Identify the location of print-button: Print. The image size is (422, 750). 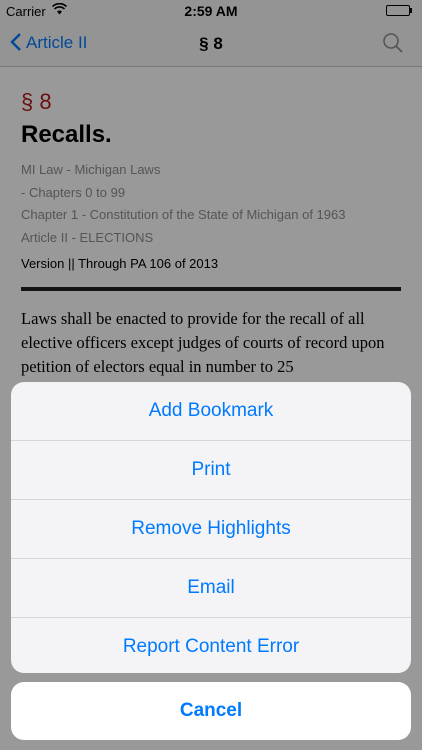
(211, 470).